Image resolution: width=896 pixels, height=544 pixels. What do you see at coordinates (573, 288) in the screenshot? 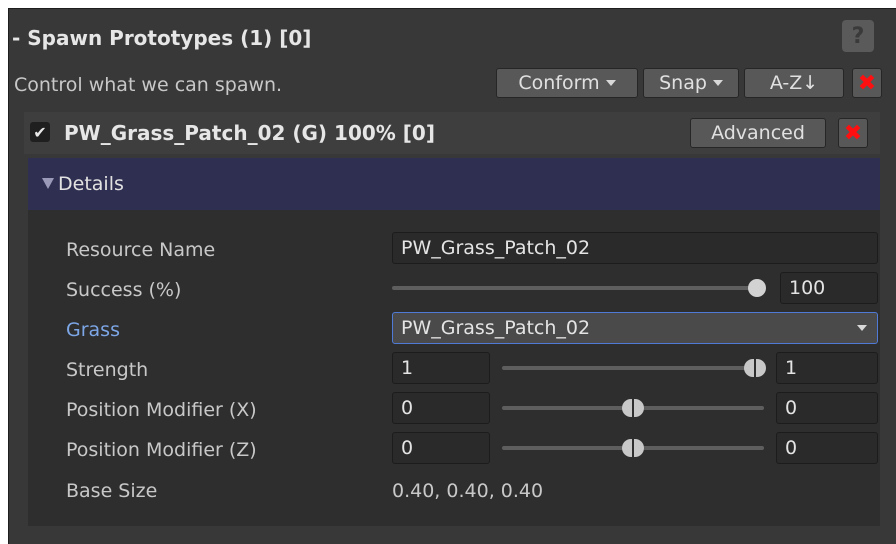
I see `success-slider-track` at bounding box center [573, 288].